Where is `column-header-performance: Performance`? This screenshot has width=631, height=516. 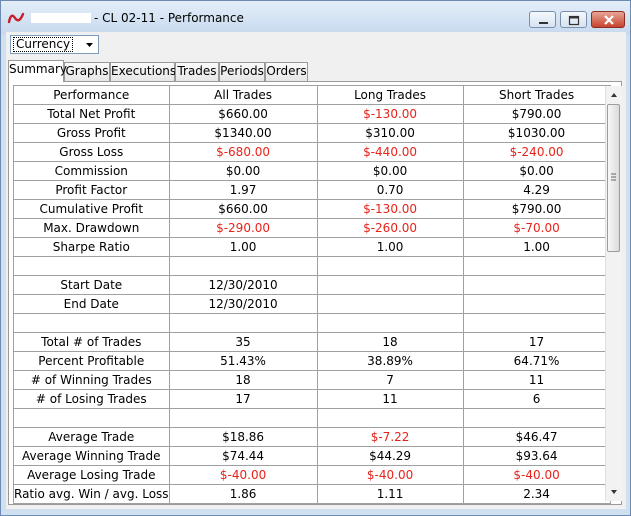 column-header-performance: Performance is located at coordinates (91, 95).